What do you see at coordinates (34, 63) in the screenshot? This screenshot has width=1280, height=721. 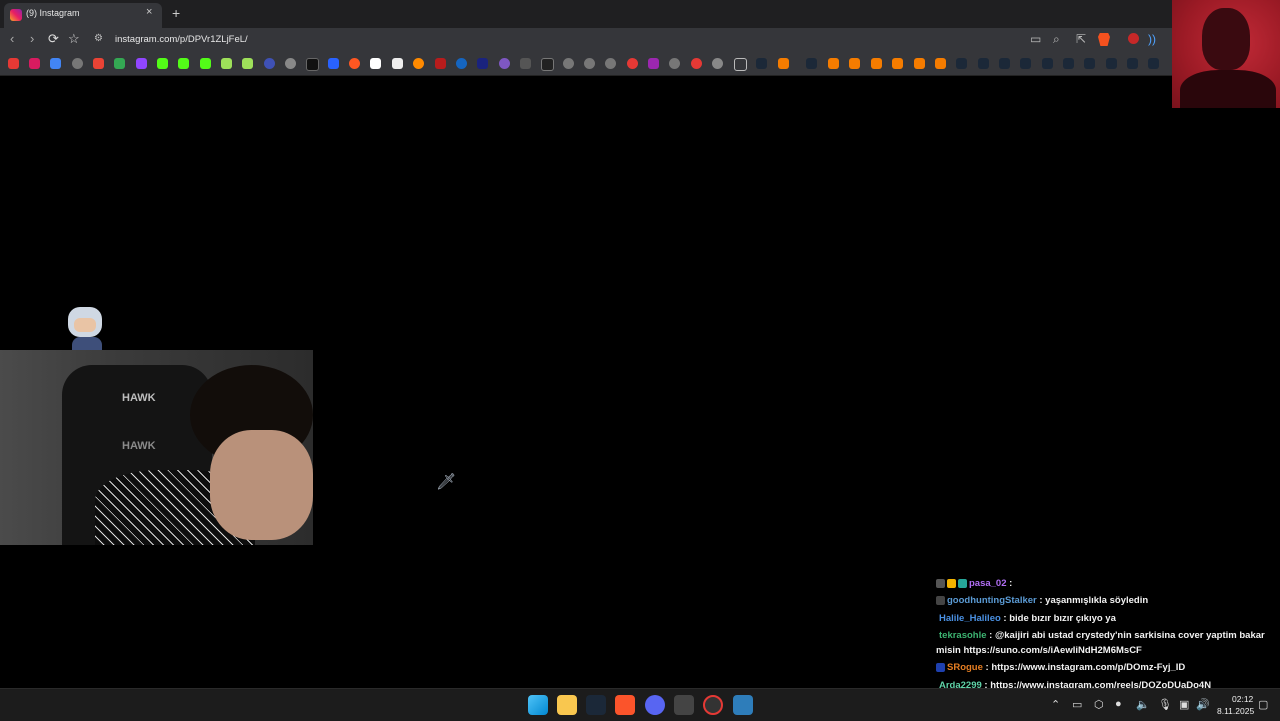 I see `instagram-bookmark-icon` at bounding box center [34, 63].